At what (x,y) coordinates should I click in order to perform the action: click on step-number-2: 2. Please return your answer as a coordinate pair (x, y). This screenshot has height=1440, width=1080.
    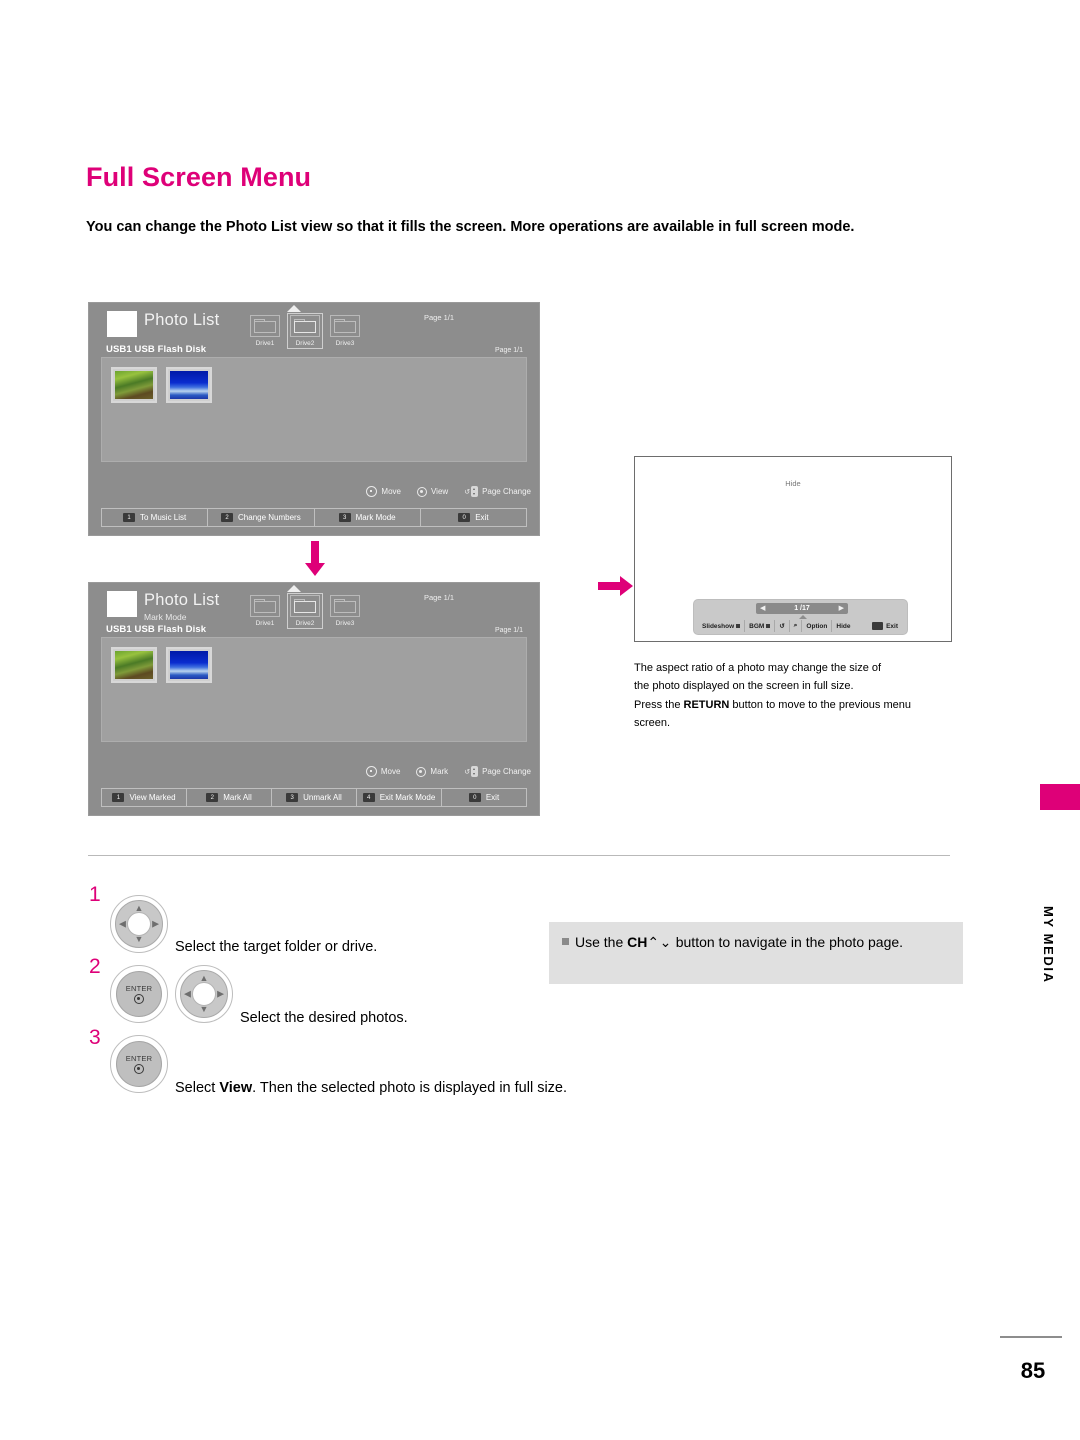
    Looking at the image, I should click on (95, 966).